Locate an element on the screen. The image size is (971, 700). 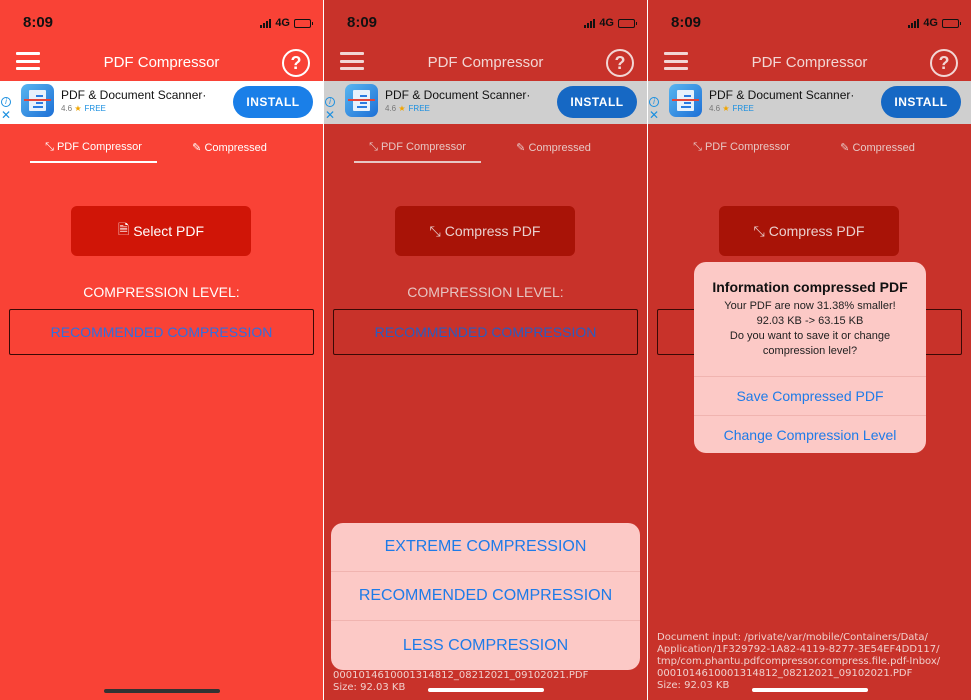
alert-title: Information compressed PDF is located at coordinates (810, 287).